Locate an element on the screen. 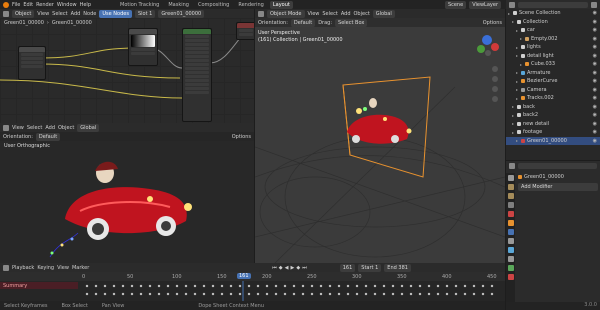 The width and height of the screenshot is (600, 310). scene-tab-icon is located at coordinates (511, 205).